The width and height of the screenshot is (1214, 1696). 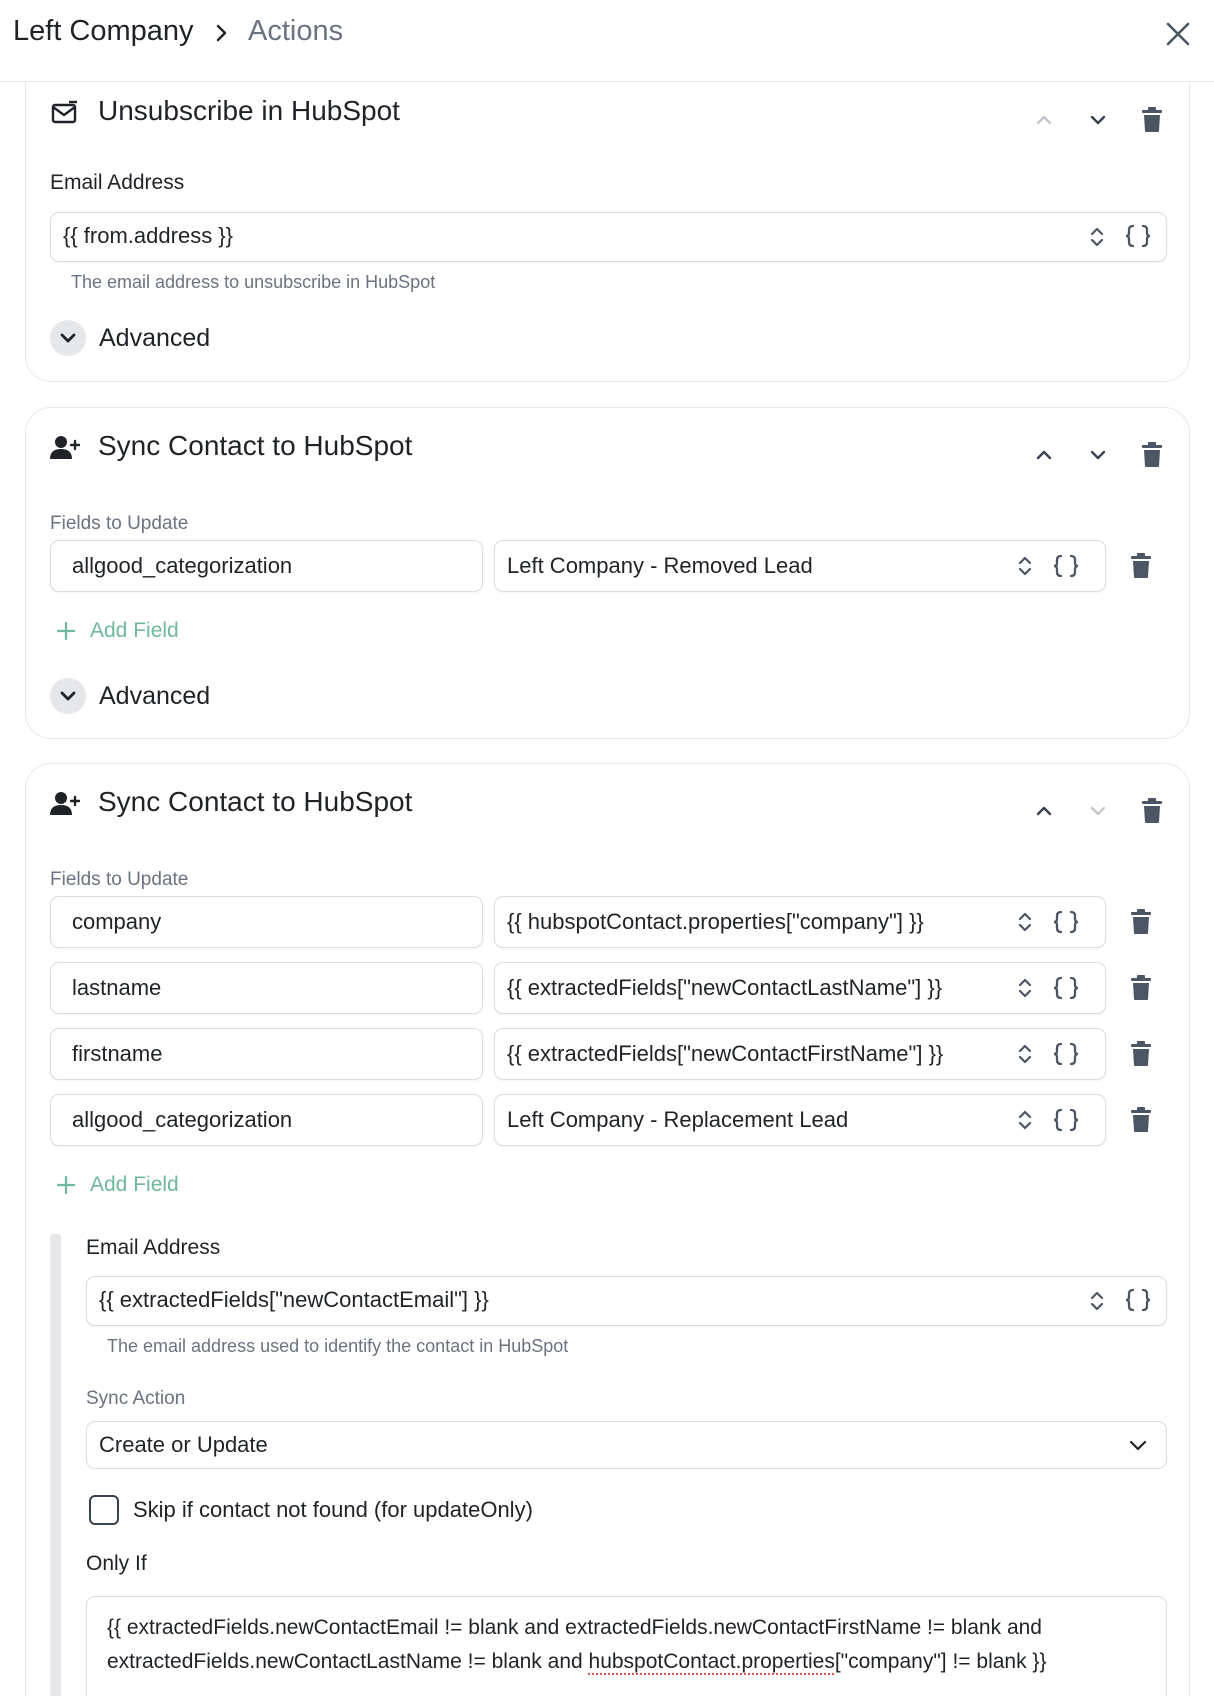 I want to click on chevron-right-icon, so click(x=221, y=33).